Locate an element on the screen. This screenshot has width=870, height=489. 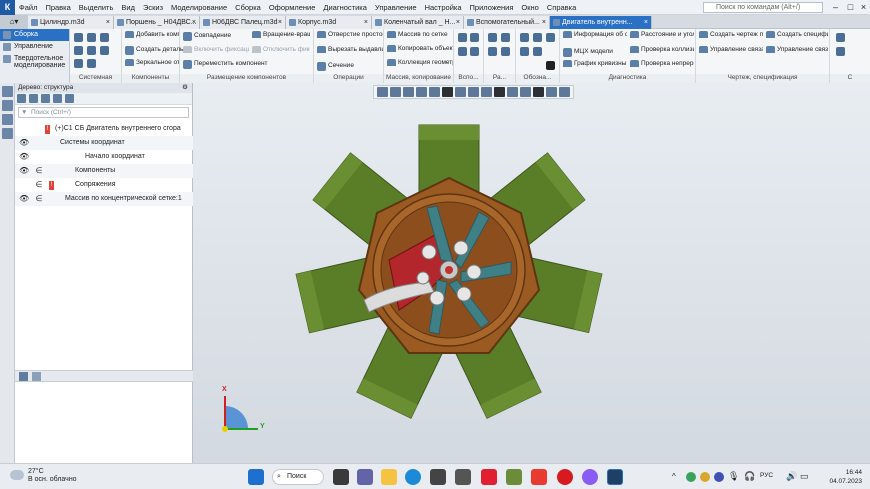
minimize-icon: – is located at coordinates (835, 7).